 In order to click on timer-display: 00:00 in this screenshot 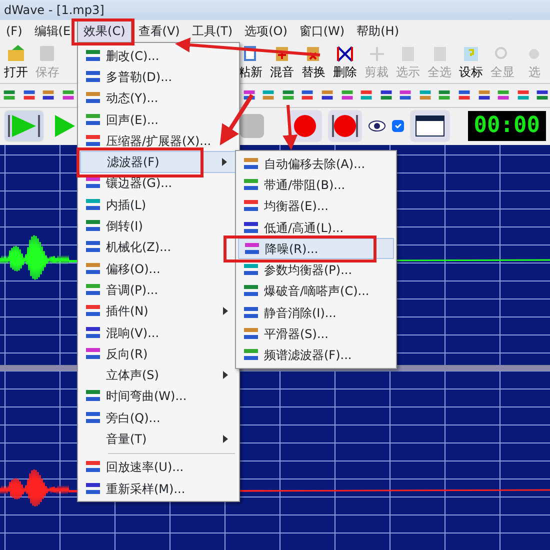, I will do `click(507, 126)`.